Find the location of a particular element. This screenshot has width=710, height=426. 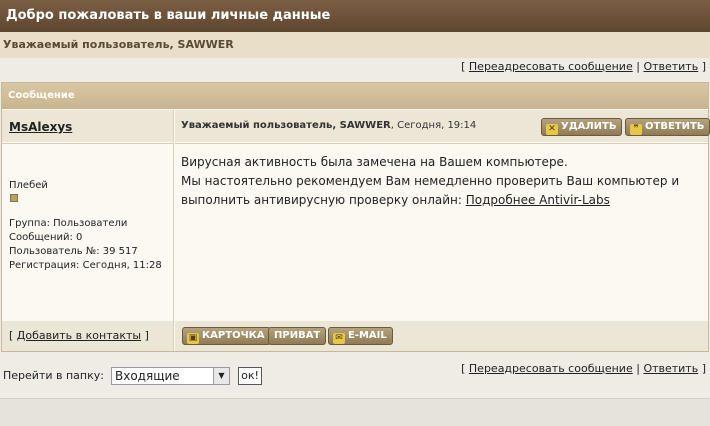

stat-user-number: Пользователь №: 39 517 is located at coordinates (73, 251).